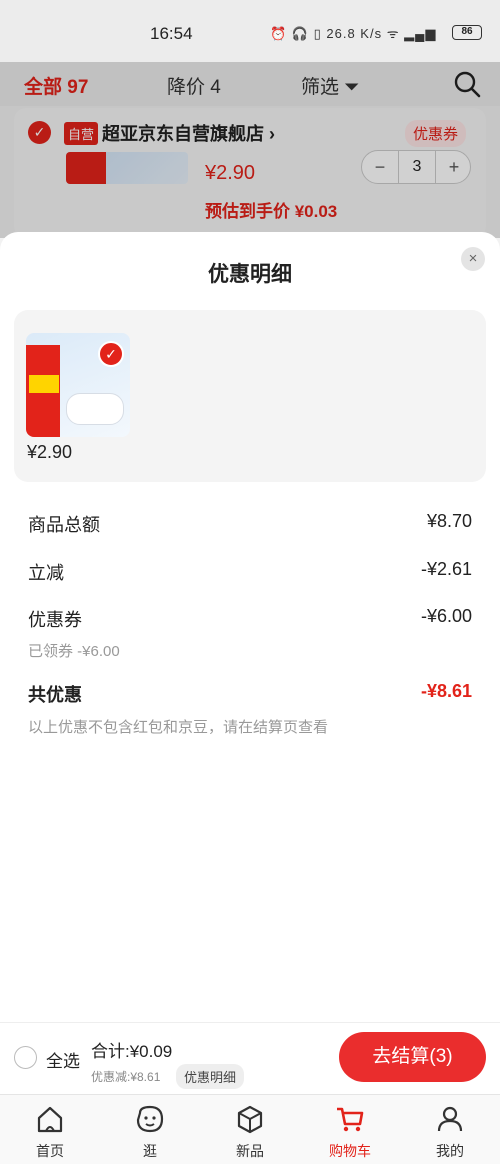  I want to click on discount-amount: 优惠减:¥8.61, so click(126, 1077).